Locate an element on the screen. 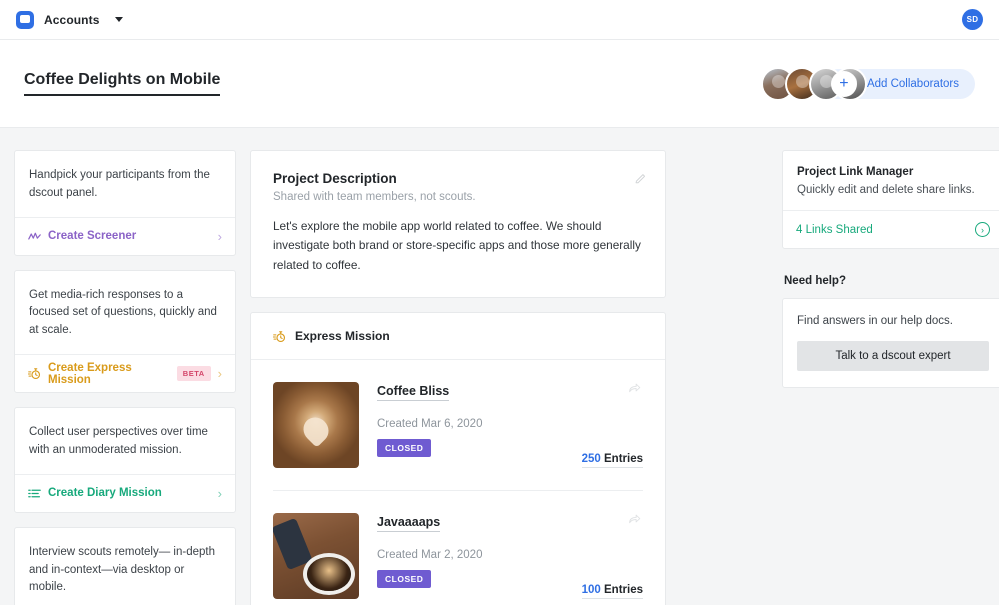 The width and height of the screenshot is (999, 605). mission-entries: 250 Entries is located at coordinates (612, 461).